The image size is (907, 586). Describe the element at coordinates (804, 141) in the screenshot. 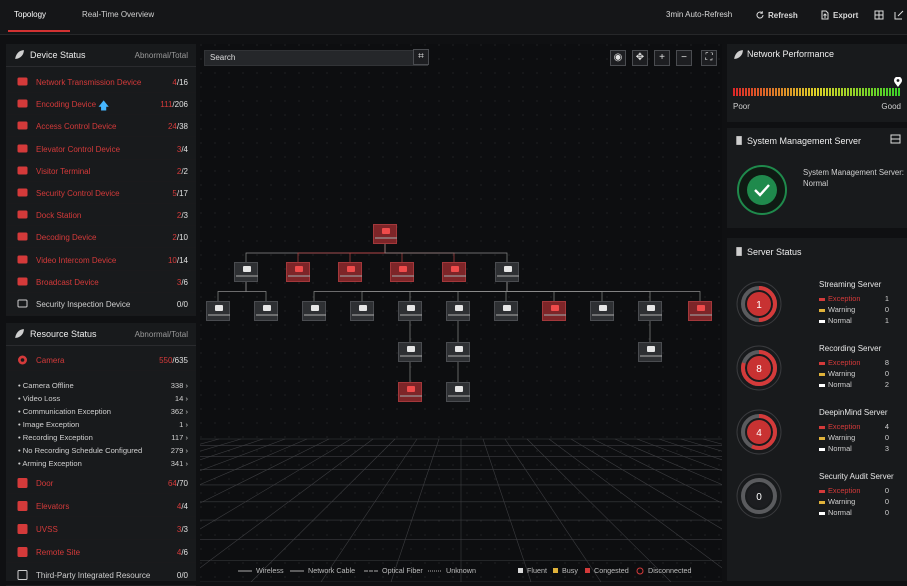

I see `system-management-title: System Management Server` at that location.